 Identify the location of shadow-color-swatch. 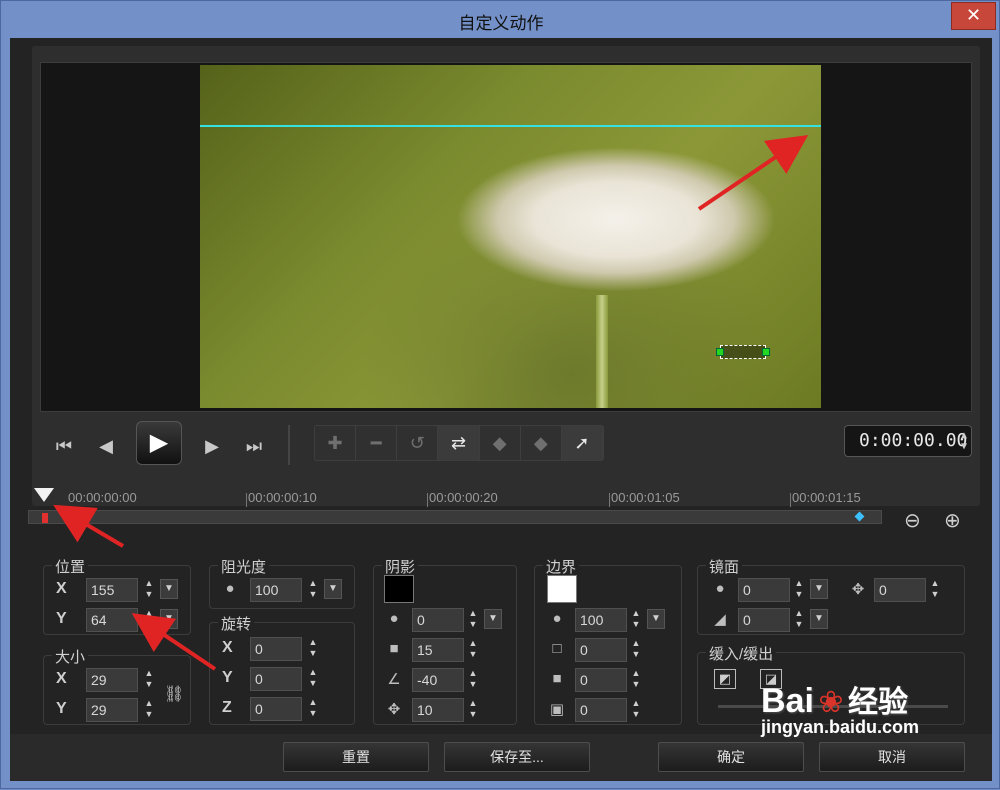
(399, 589).